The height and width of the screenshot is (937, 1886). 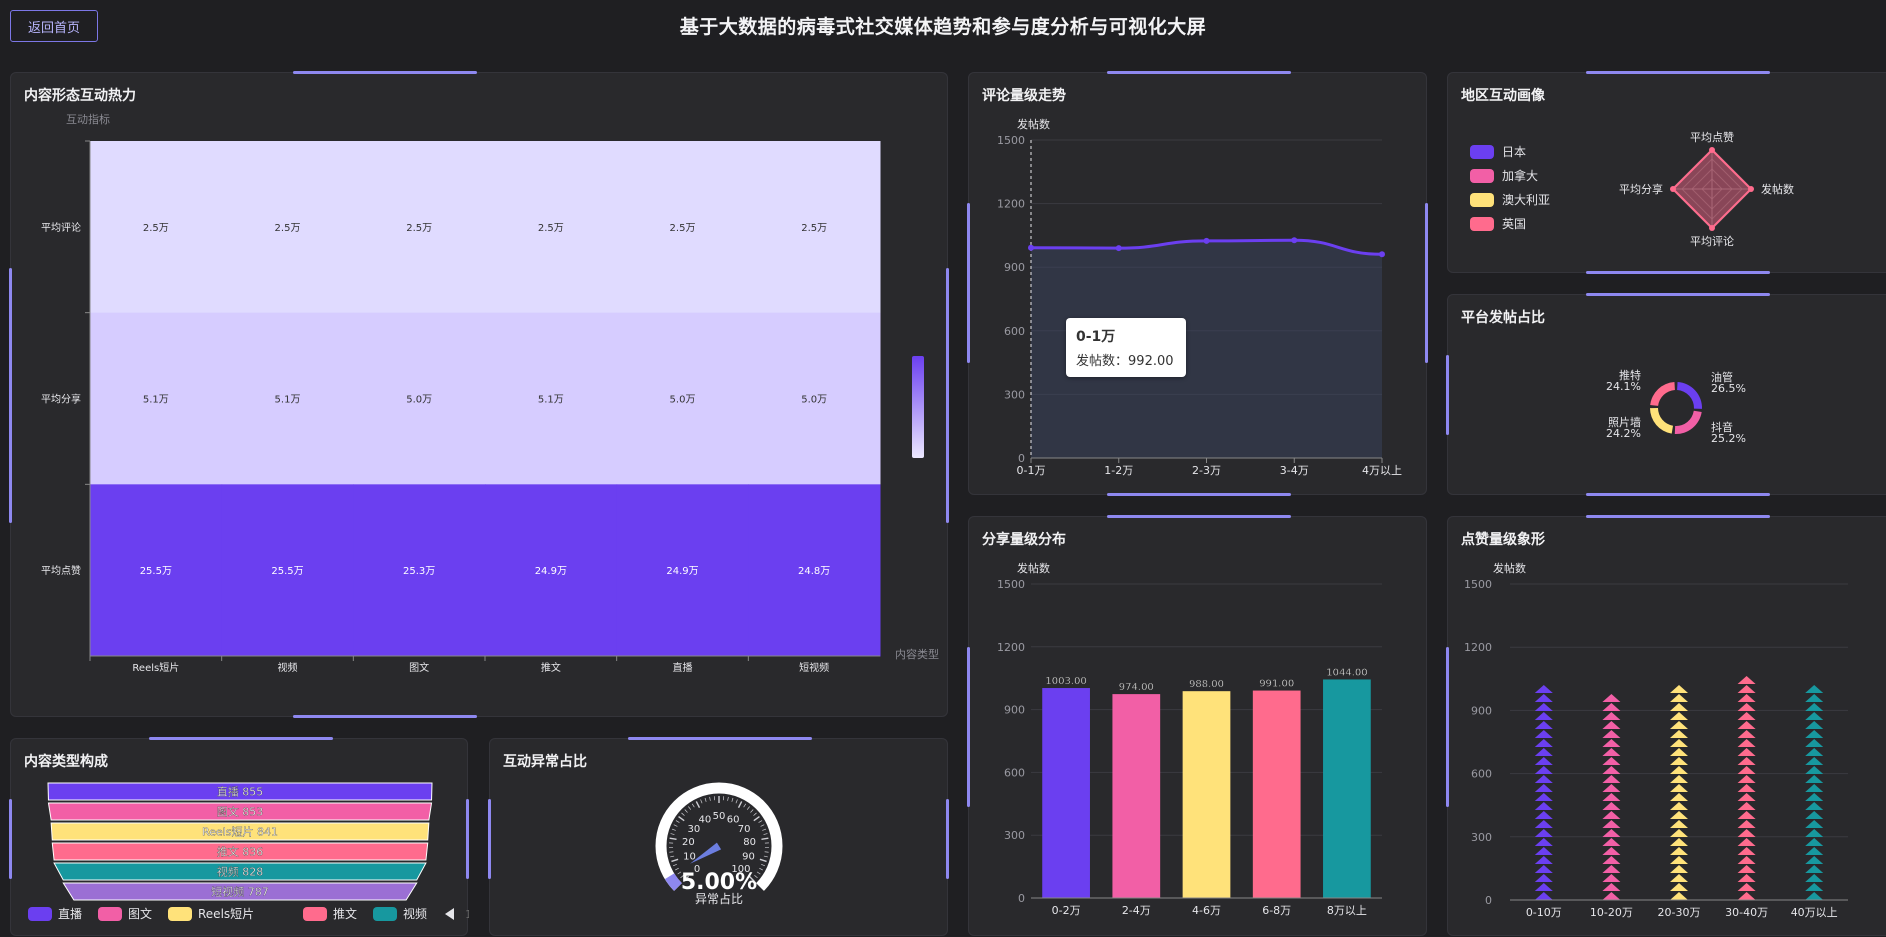 What do you see at coordinates (1666, 172) in the screenshot?
I see `region-panel: 地区互动画像 日本 加拿大 澳大利亚 英国 平均点赞 发帖数 平均评论 平均分享` at bounding box center [1666, 172].